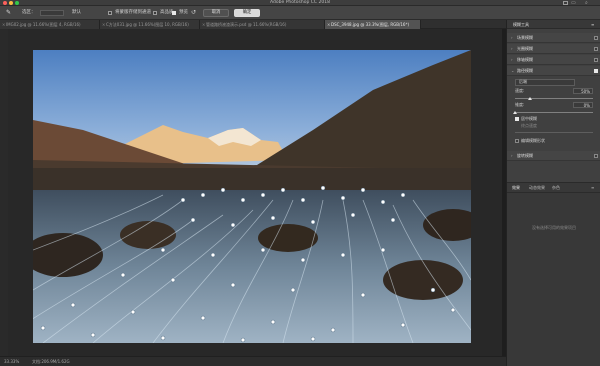 The width and height of the screenshot is (600, 366). Describe the element at coordinates (110, 13) in the screenshot. I see `store-mask-checkbox` at that location.